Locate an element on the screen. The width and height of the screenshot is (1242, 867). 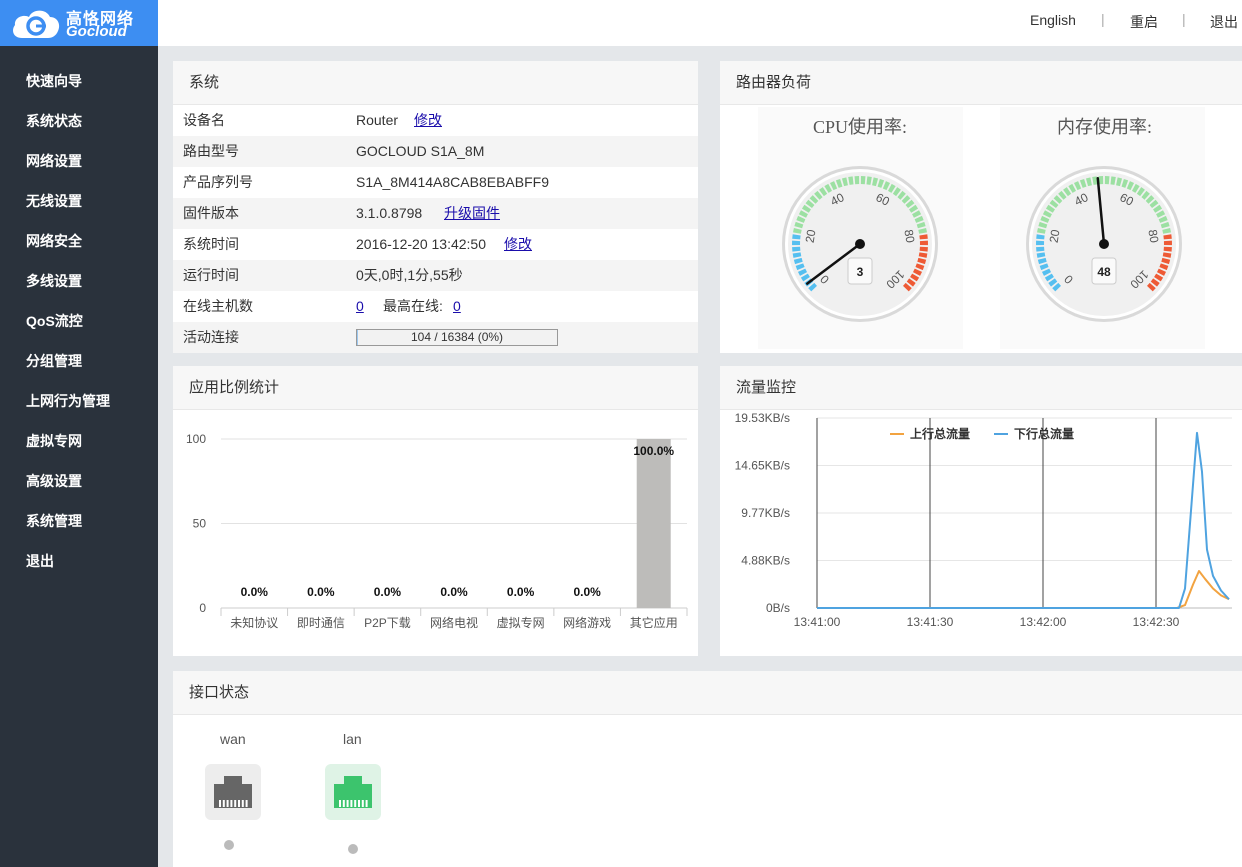
x-tick-label: 未知协议 is located at coordinates (254, 622).